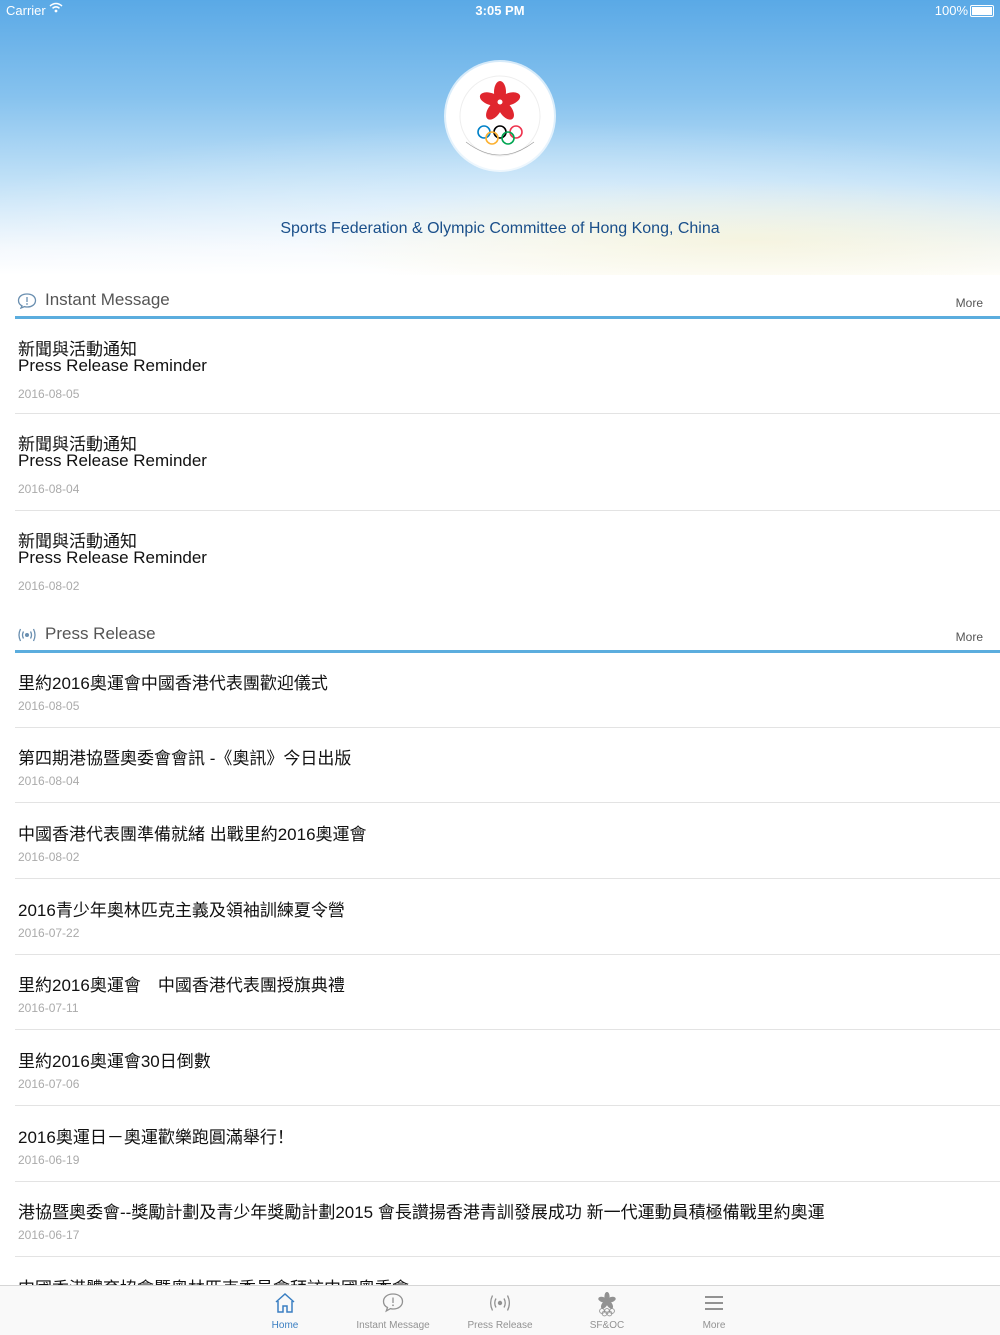 Image resolution: width=1000 pixels, height=1335 pixels. Describe the element at coordinates (393, 1325) in the screenshot. I see `tab-label: Instant Message` at that location.